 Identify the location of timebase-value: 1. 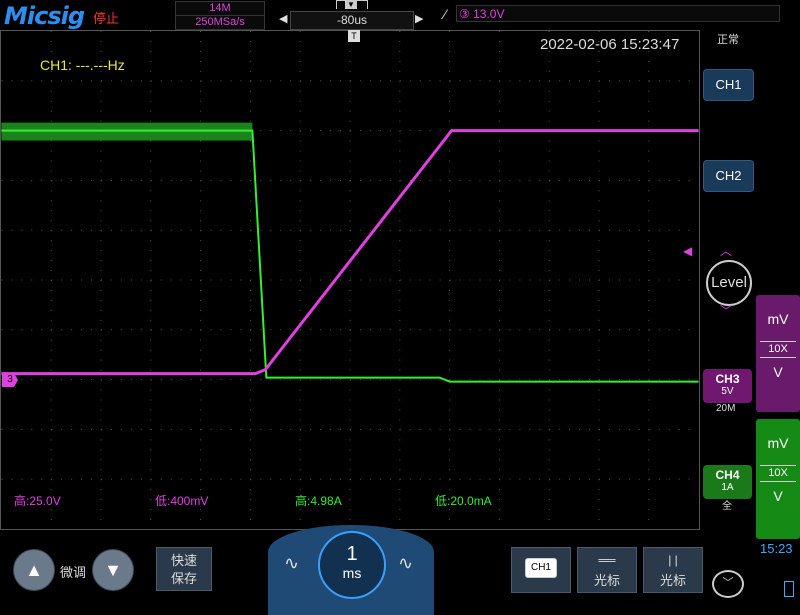
(352, 554).